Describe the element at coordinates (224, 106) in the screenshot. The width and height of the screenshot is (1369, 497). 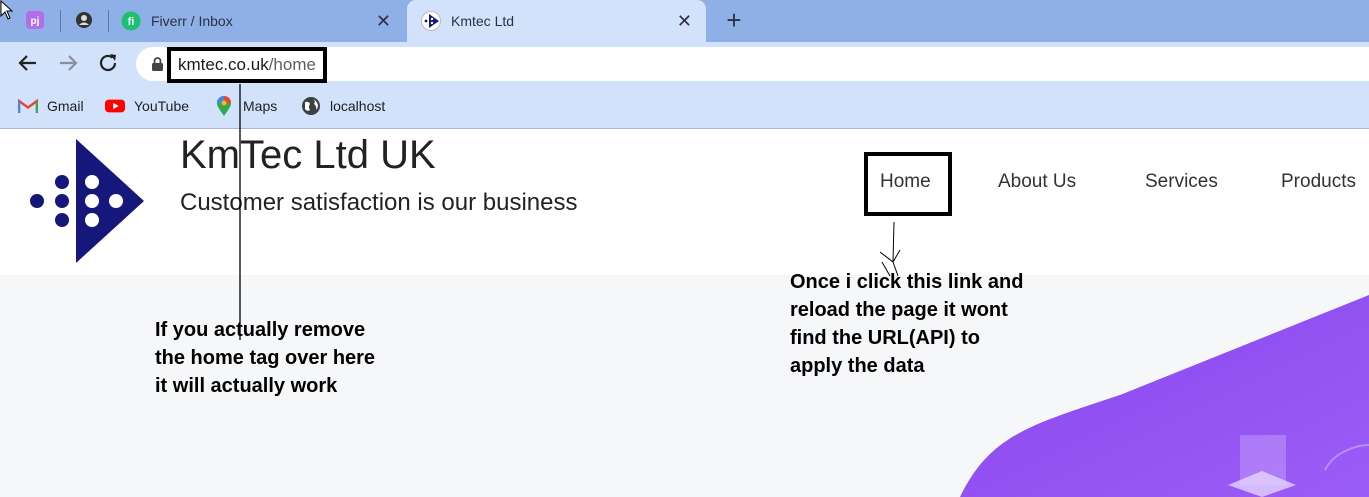
I see `maps-icon` at that location.